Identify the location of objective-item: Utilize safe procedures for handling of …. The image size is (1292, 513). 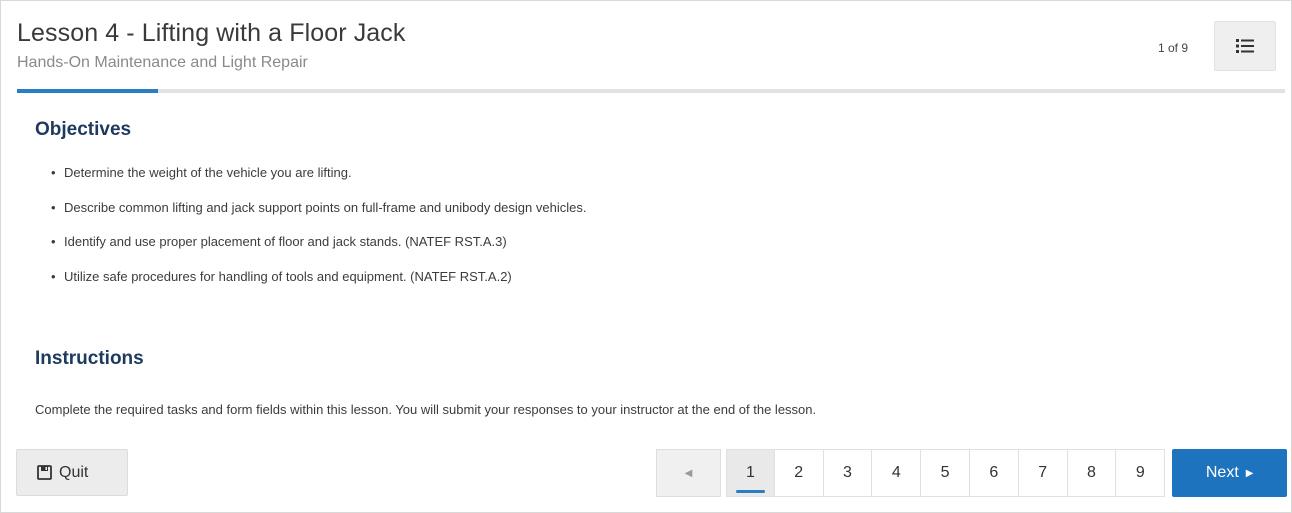
(318, 286).